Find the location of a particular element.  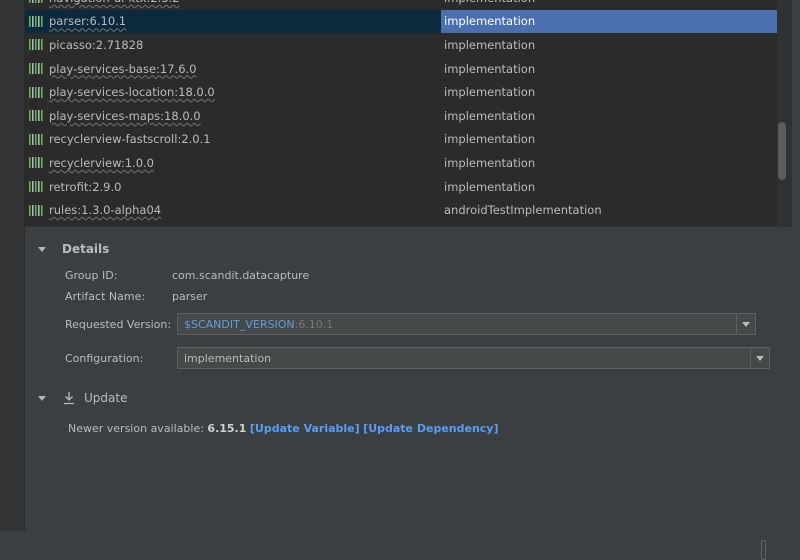

dependency-name: play-services-maps:18.0.0 is located at coordinates (125, 115).